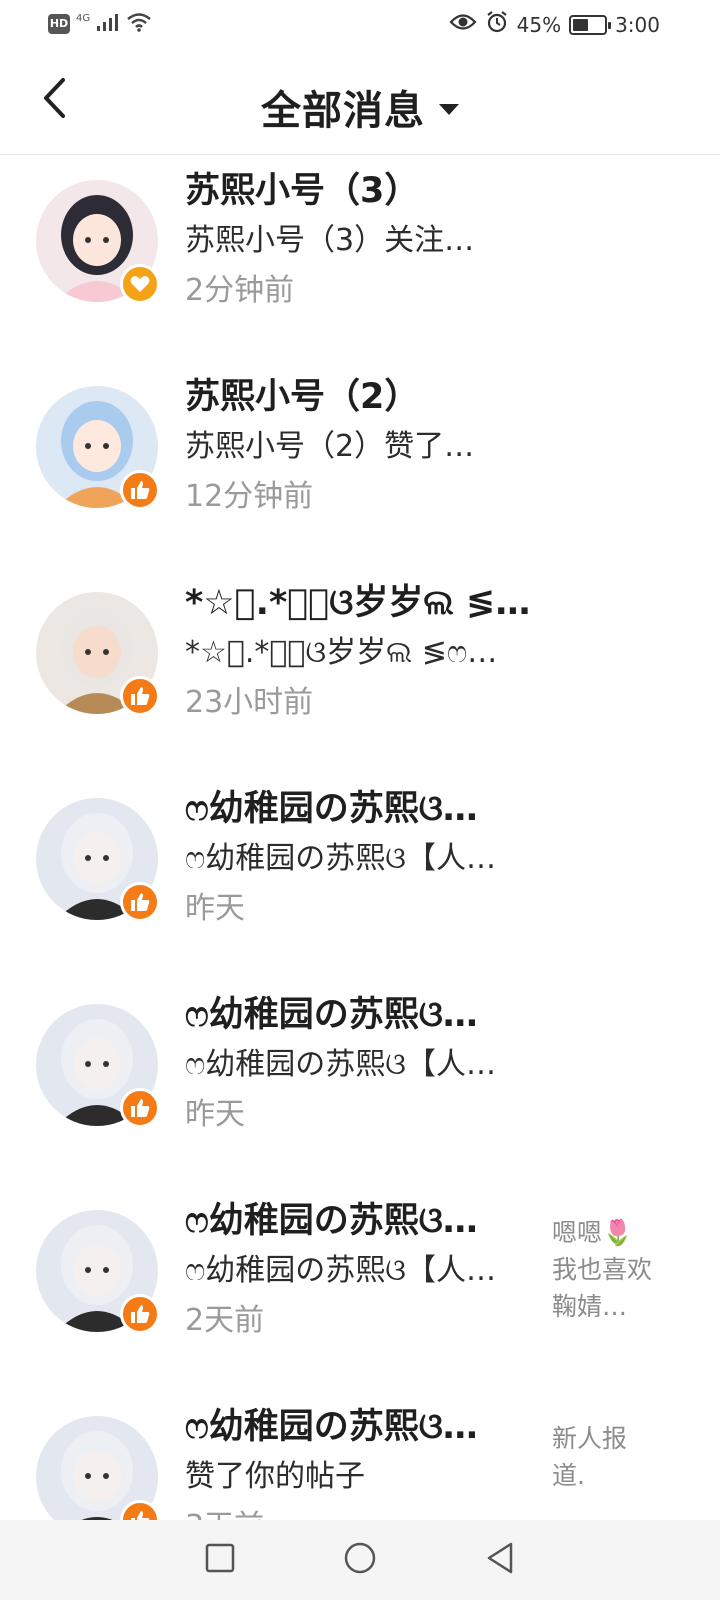  Describe the element at coordinates (140, 284) in the screenshot. I see `heart-badge-icon` at that location.